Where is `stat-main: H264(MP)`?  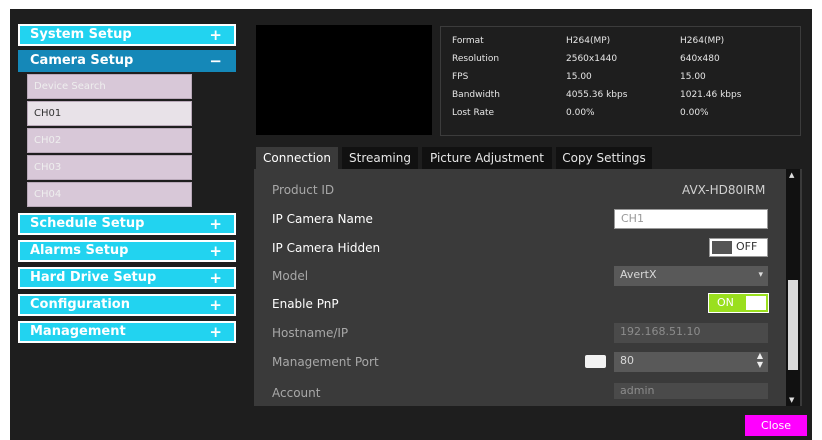
stat-main: H264(MP) is located at coordinates (588, 41).